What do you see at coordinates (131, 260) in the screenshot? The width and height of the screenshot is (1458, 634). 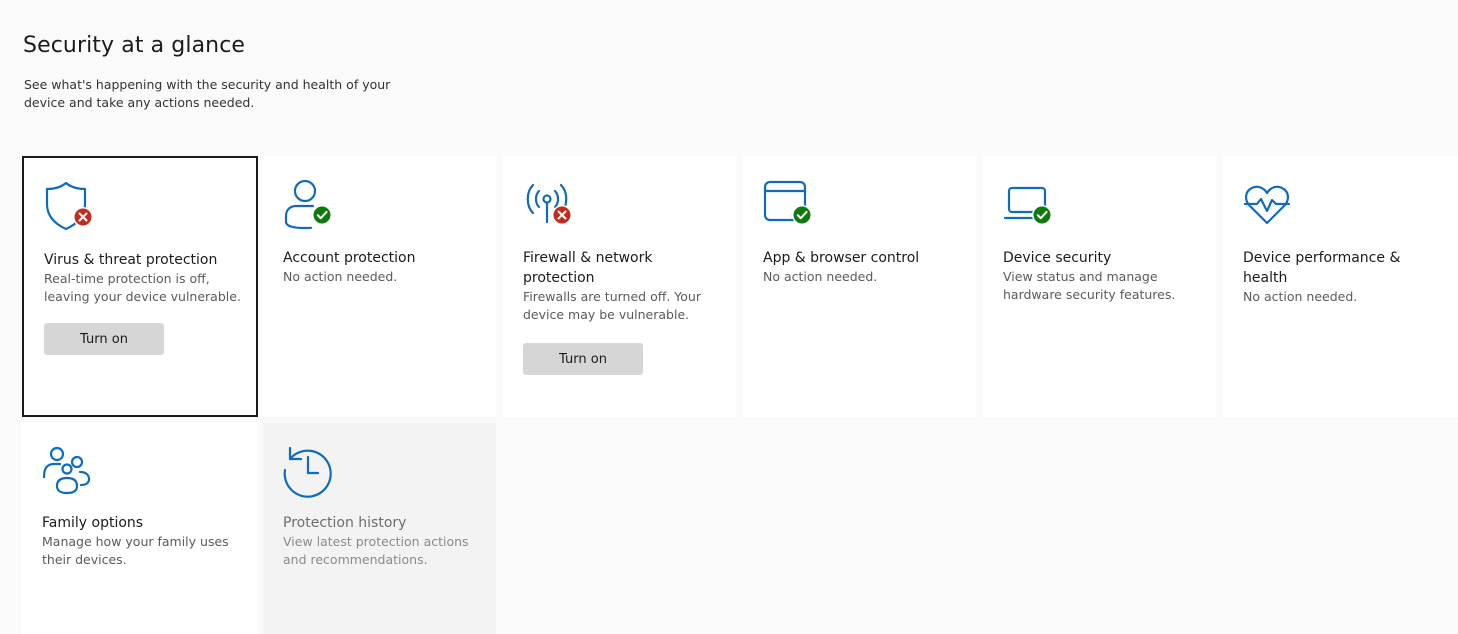 I see `tile-title: Virus & threat protection` at bounding box center [131, 260].